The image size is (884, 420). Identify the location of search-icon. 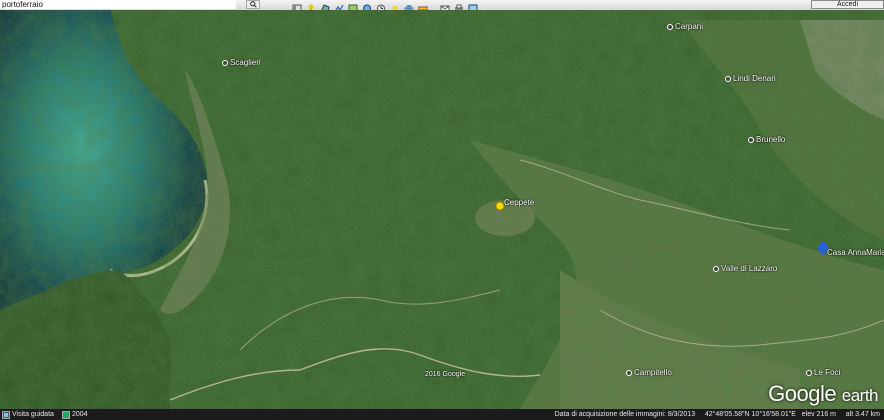
(253, 4).